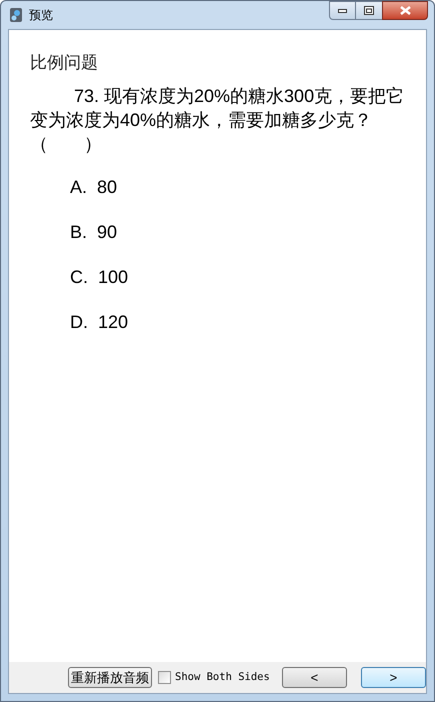 Image resolution: width=435 pixels, height=702 pixels. I want to click on maximize-icon, so click(369, 10).